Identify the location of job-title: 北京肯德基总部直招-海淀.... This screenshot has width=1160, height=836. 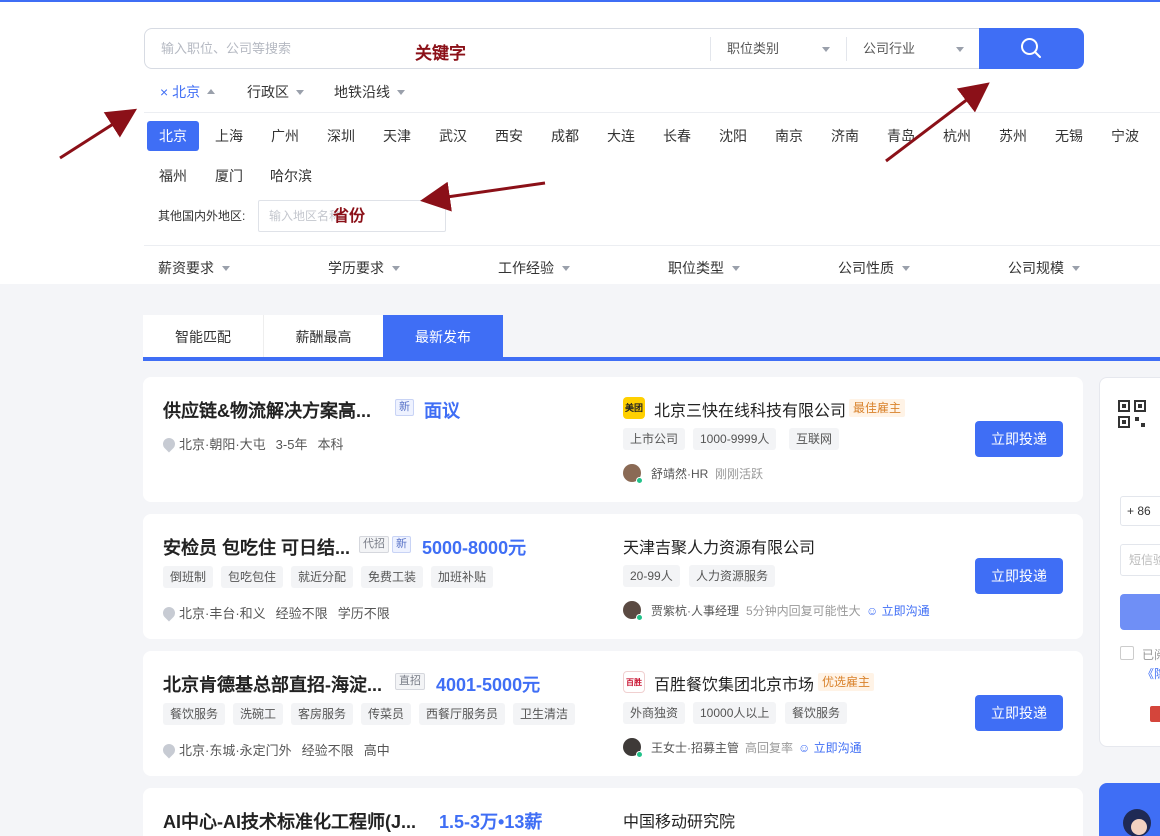
(272, 684).